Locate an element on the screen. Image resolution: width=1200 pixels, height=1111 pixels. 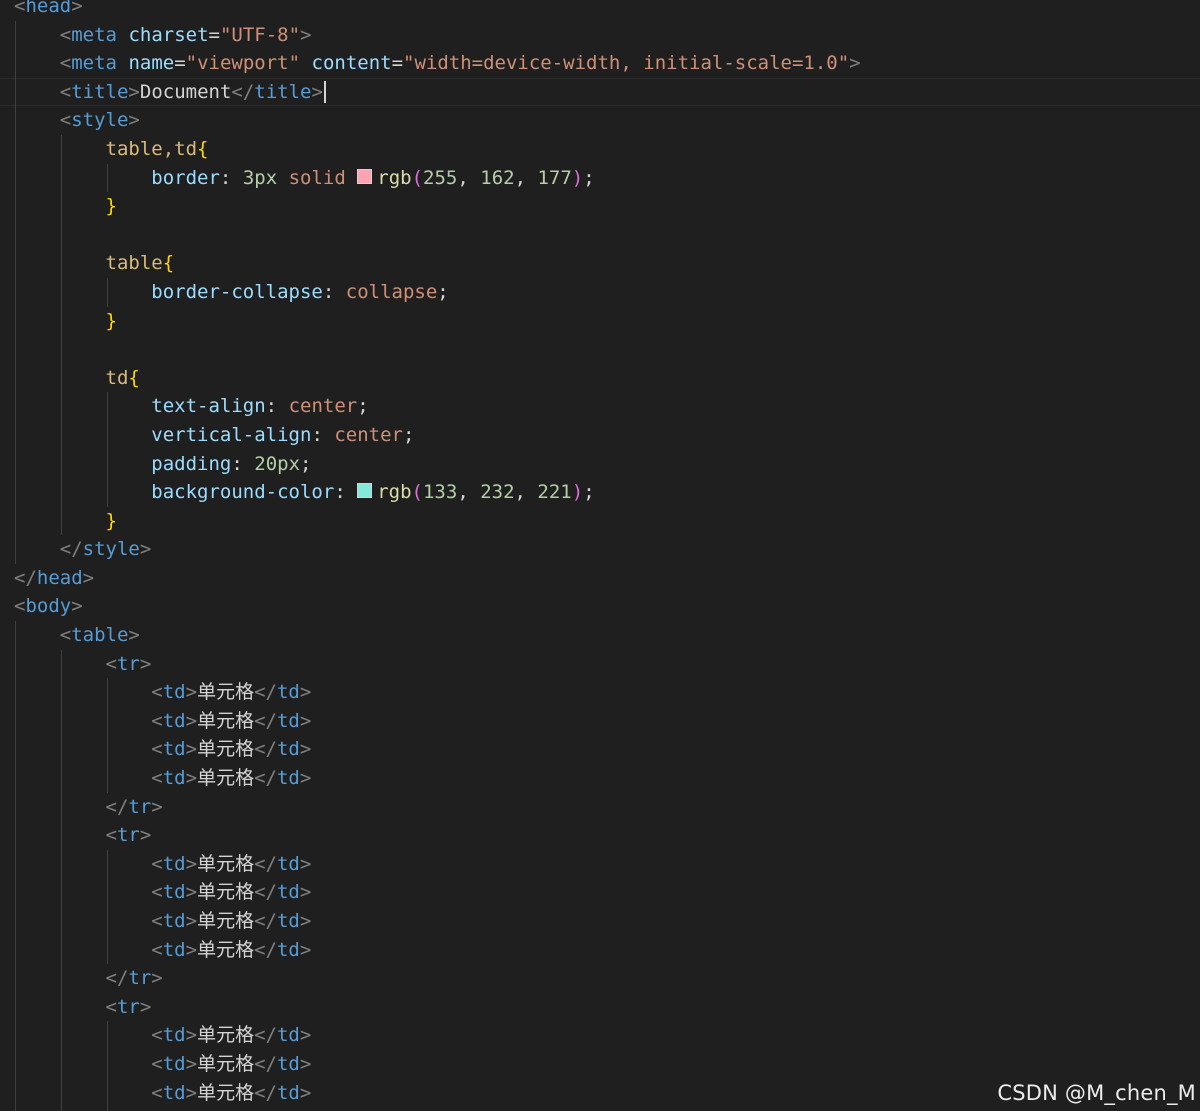
code-line: table,td{ is located at coordinates (600, 149).